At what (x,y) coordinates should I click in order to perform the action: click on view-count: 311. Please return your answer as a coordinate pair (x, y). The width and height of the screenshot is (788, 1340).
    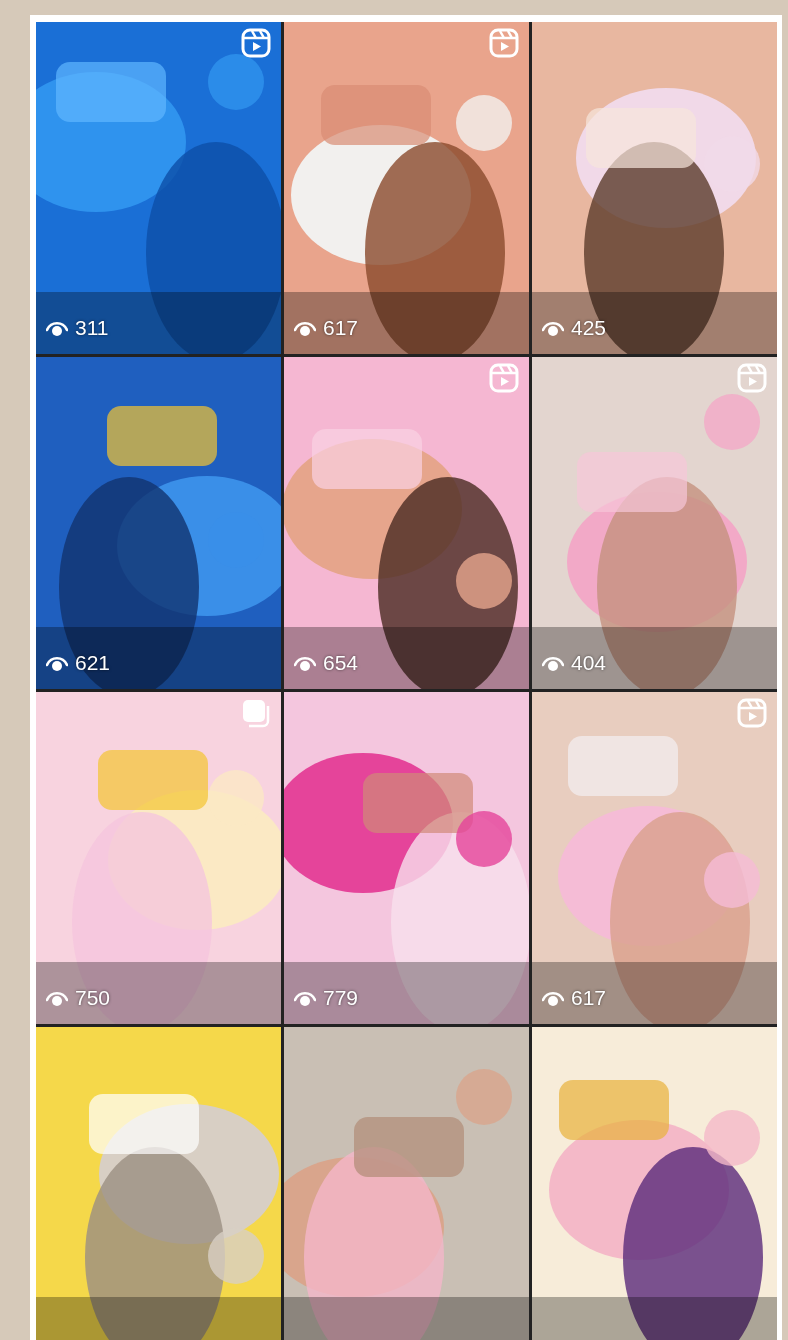
    Looking at the image, I should click on (92, 327).